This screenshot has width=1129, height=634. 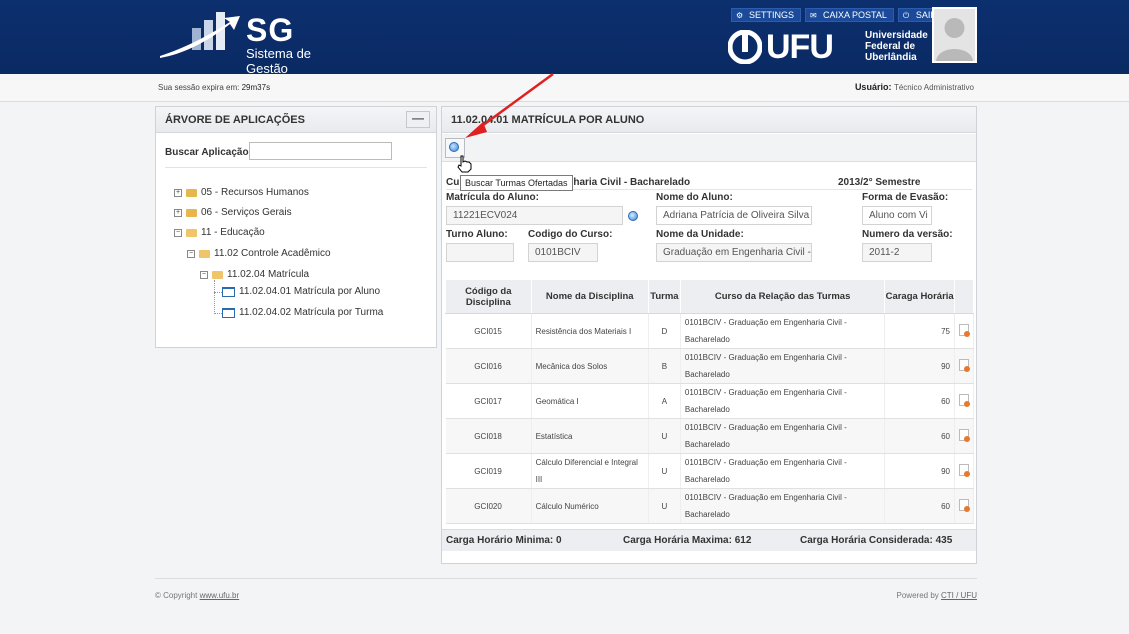 I want to click on col-turma: Turma, so click(x=664, y=296).